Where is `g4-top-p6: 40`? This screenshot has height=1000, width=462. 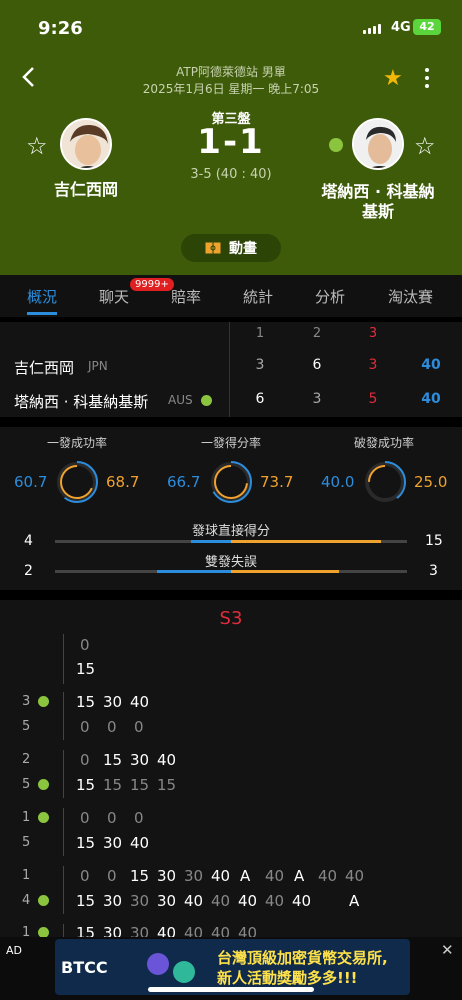
g4-top-p6: 40 is located at coordinates (221, 876).